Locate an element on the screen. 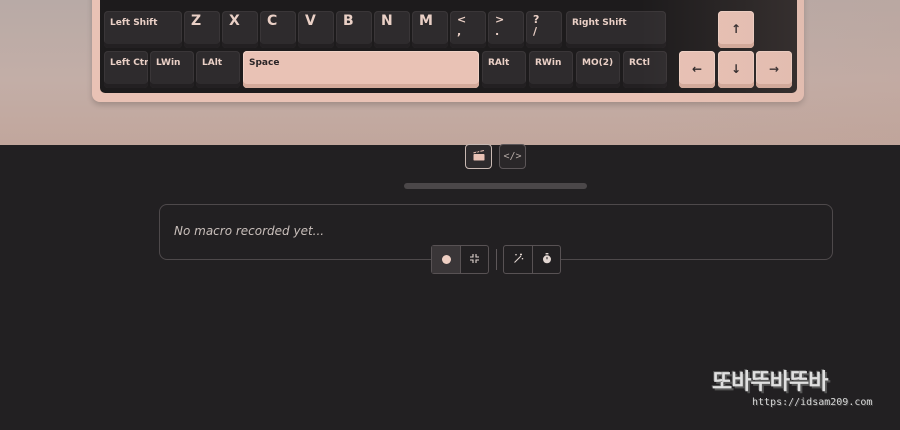 Image resolution: width=900 pixels, height=430 pixels. magic-wand-icon is located at coordinates (518, 260).